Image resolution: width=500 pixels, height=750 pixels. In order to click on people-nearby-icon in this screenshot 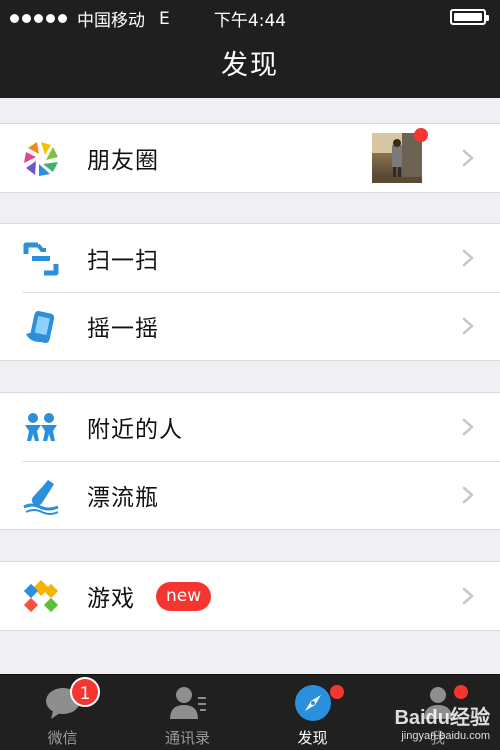, I will do `click(41, 427)`.